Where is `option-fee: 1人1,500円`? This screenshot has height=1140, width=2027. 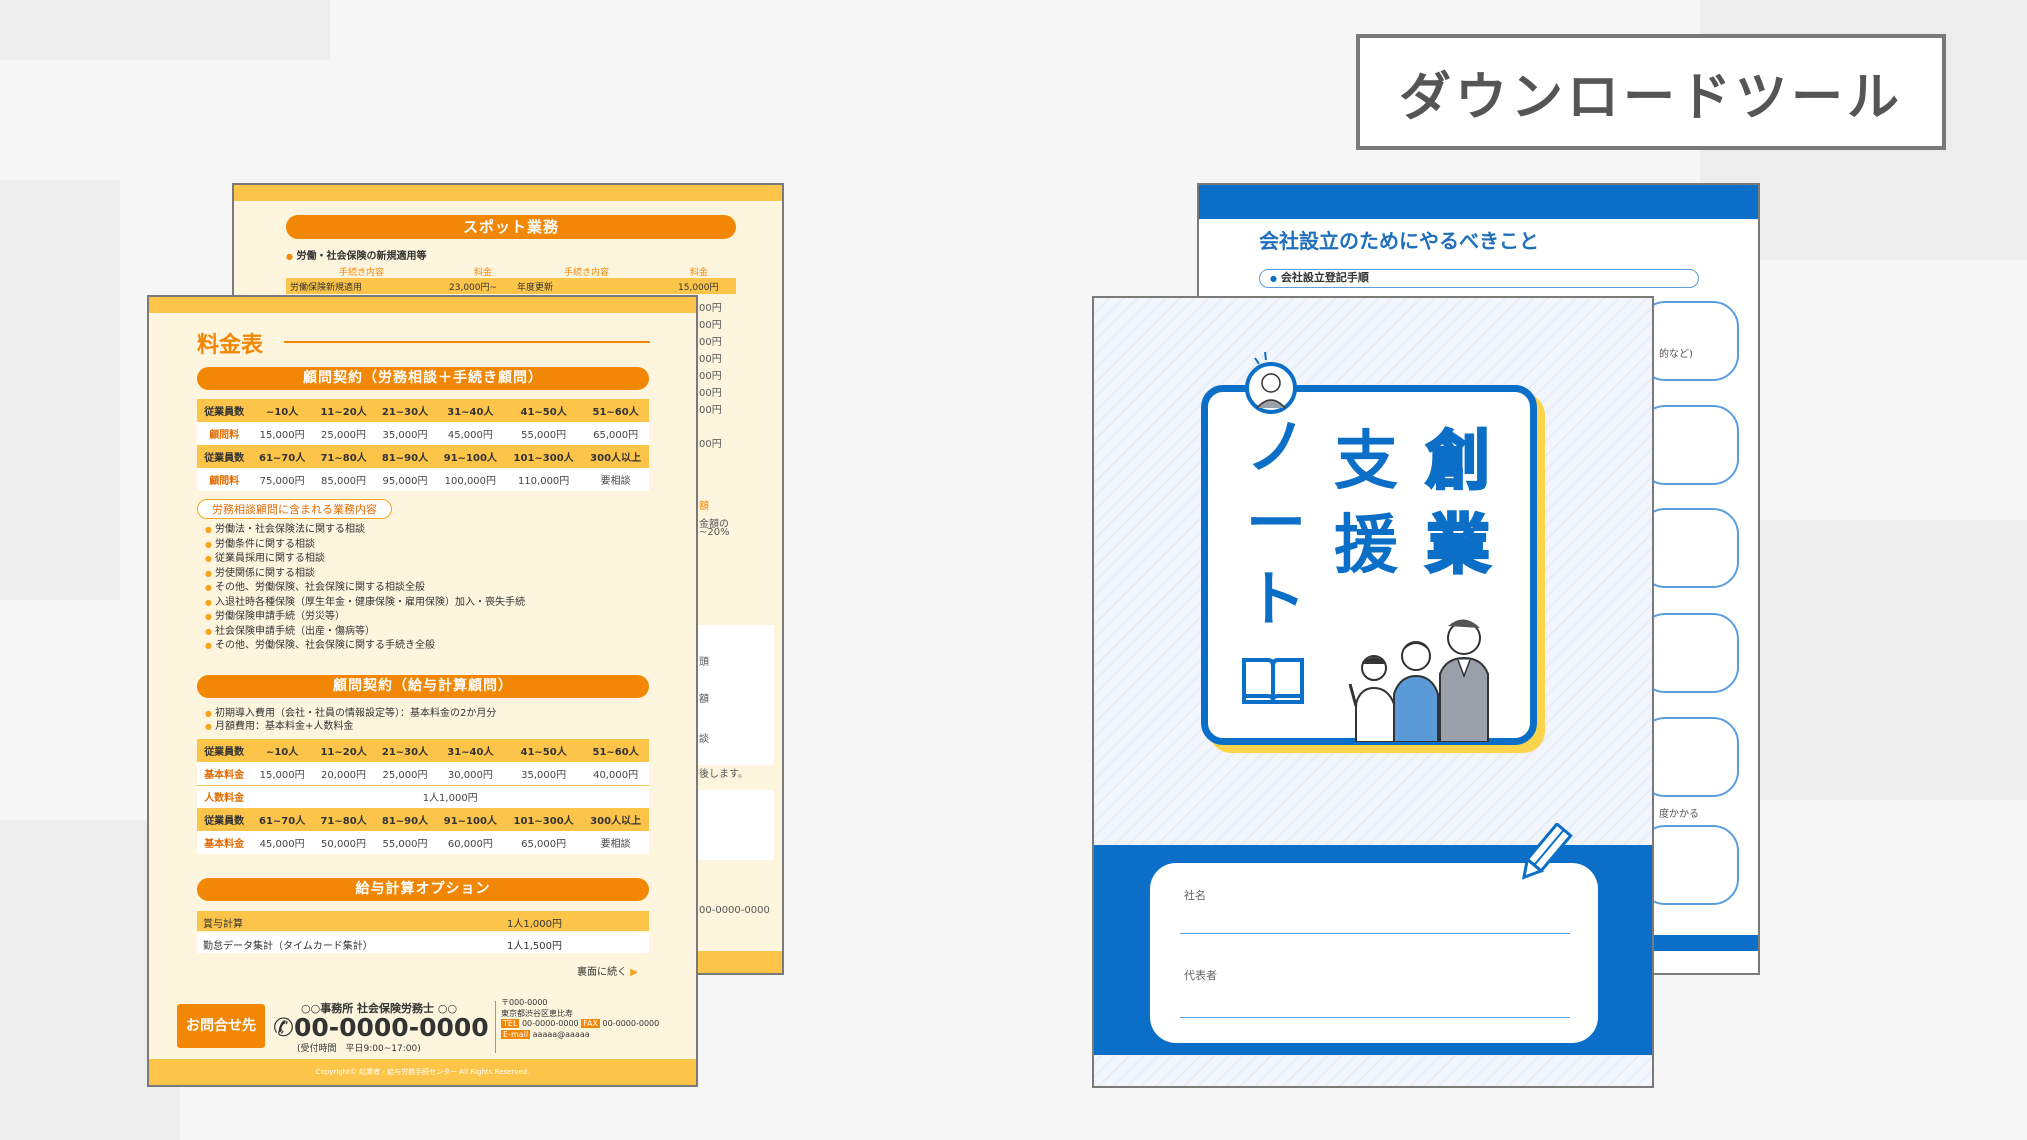 option-fee: 1人1,500円 is located at coordinates (534, 946).